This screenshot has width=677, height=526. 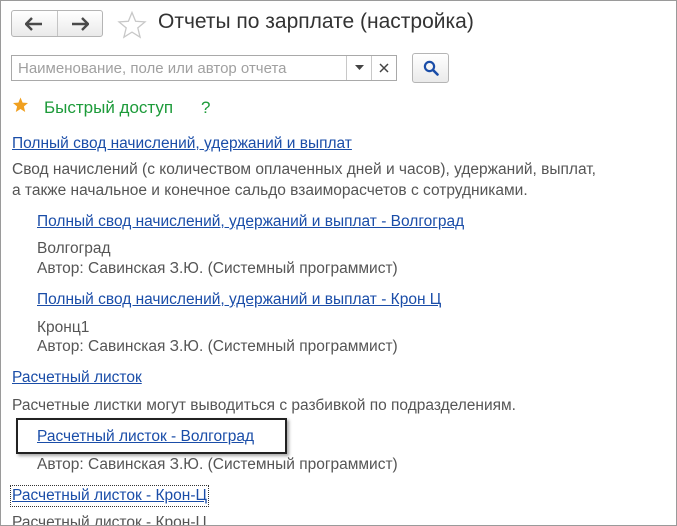 What do you see at coordinates (132, 24) in the screenshot?
I see `star-outline-icon` at bounding box center [132, 24].